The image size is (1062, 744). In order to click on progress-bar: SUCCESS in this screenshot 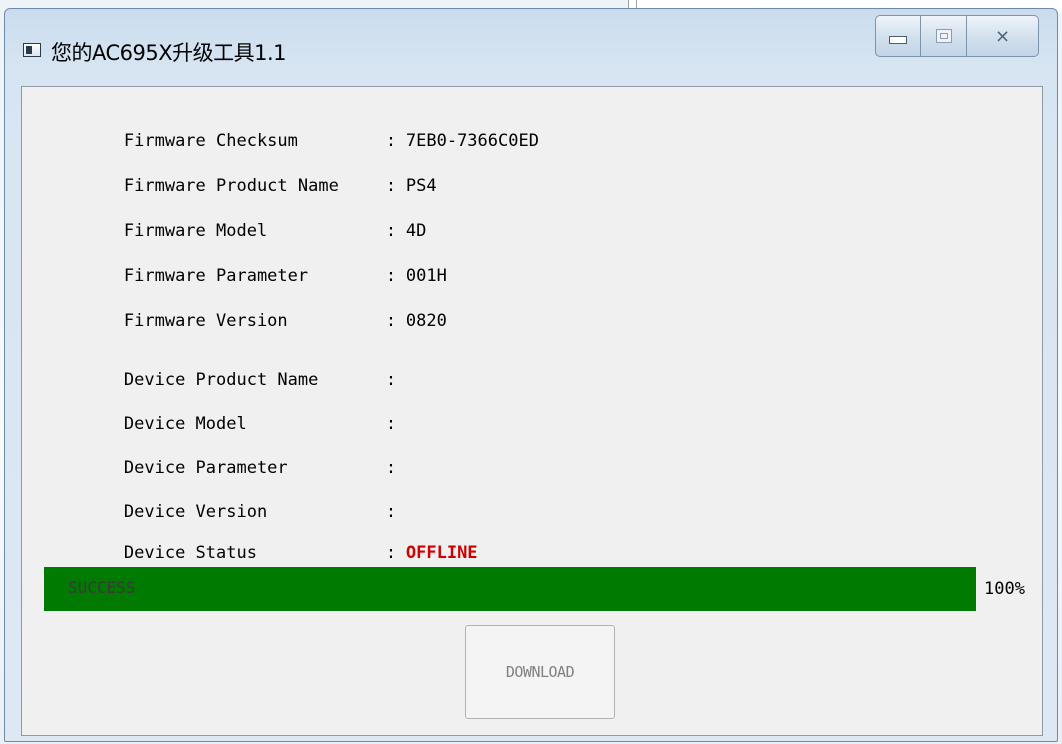, I will do `click(510, 589)`.